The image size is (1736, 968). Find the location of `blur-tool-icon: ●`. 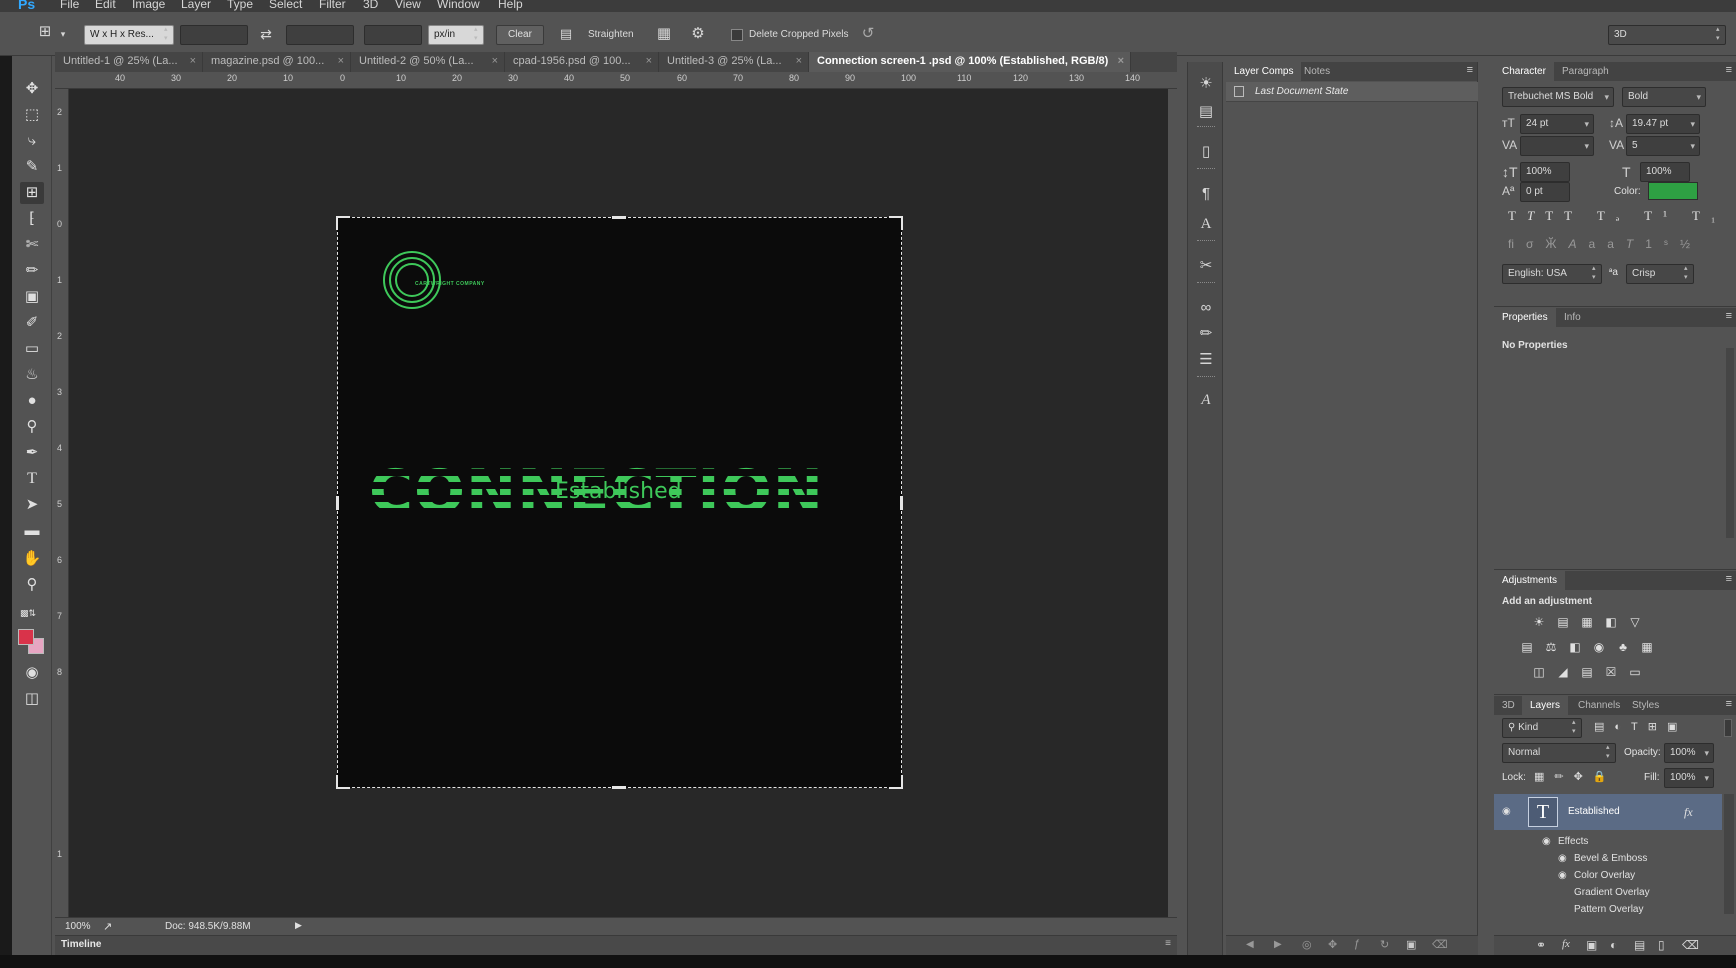

blur-tool-icon: ● is located at coordinates (32, 401).